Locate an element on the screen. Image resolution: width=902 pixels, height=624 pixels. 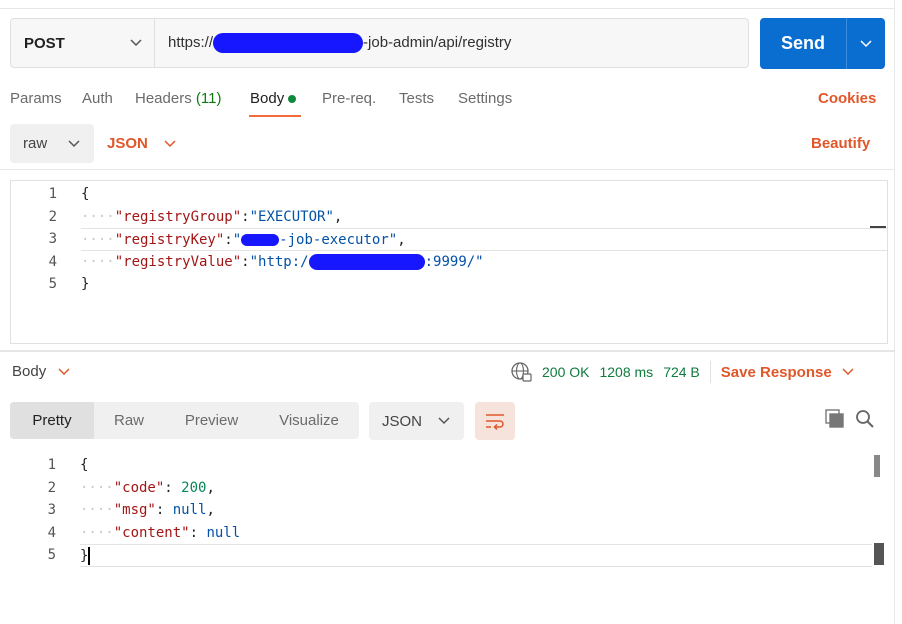
code-line-current: } is located at coordinates (476, 555).